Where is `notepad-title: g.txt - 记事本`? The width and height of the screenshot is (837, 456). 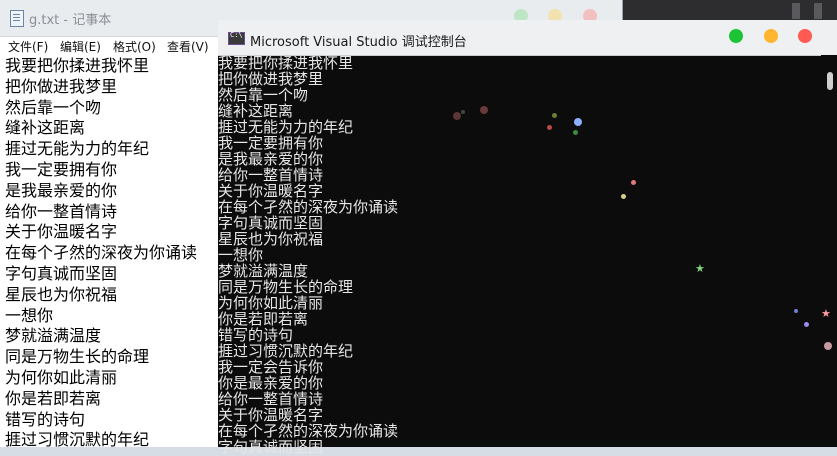
notepad-title: g.txt - 记事本 is located at coordinates (70, 20).